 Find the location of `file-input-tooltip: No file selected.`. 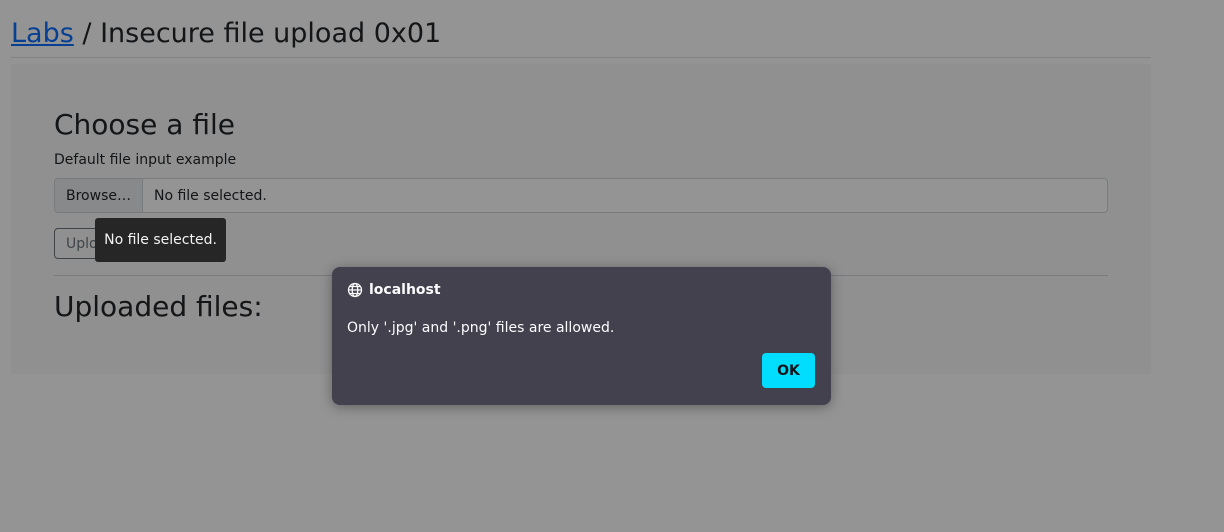

file-input-tooltip: No file selected. is located at coordinates (160, 240).